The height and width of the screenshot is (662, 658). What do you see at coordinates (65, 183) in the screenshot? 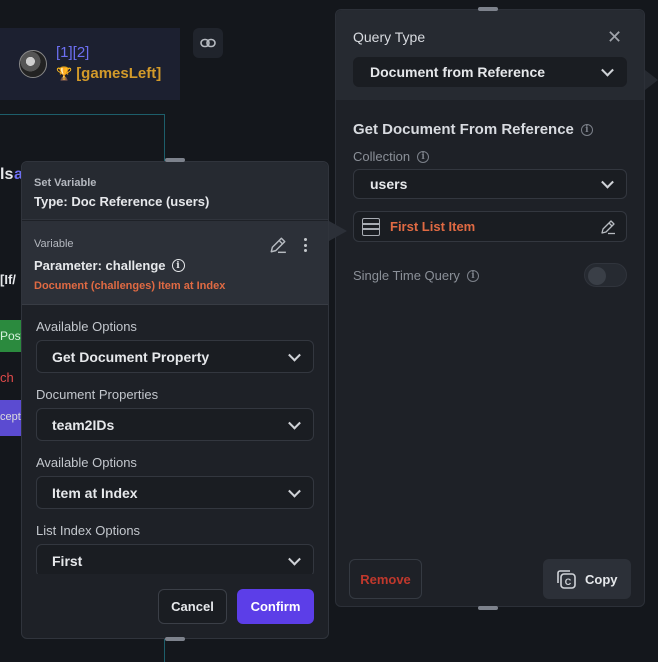
I see `set-variable-label: Set Variable` at bounding box center [65, 183].